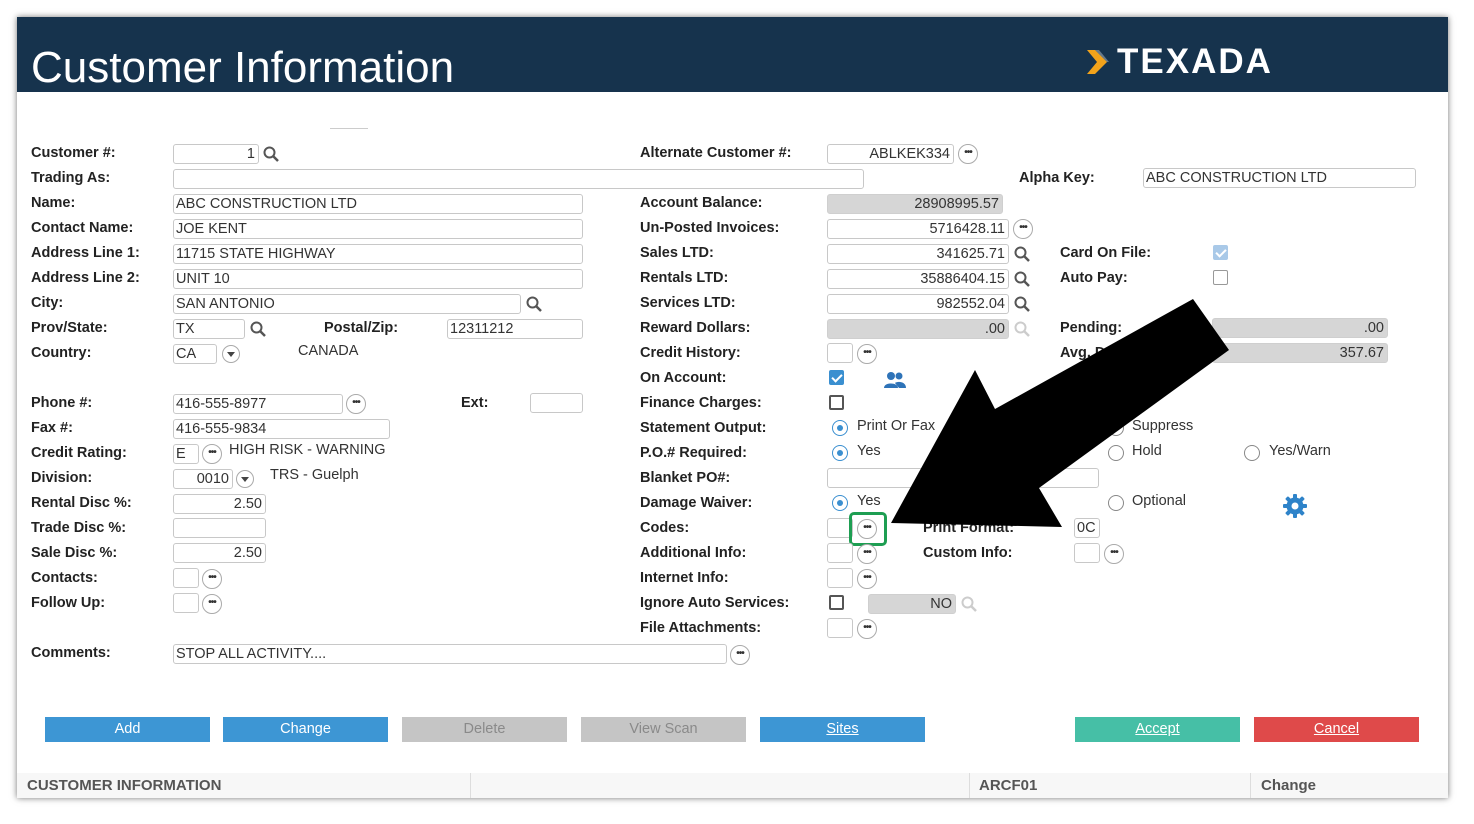 Image resolution: width=1474 pixels, height=824 pixels. I want to click on status-screen-name: CUSTOMER INFORMATION, so click(124, 785).